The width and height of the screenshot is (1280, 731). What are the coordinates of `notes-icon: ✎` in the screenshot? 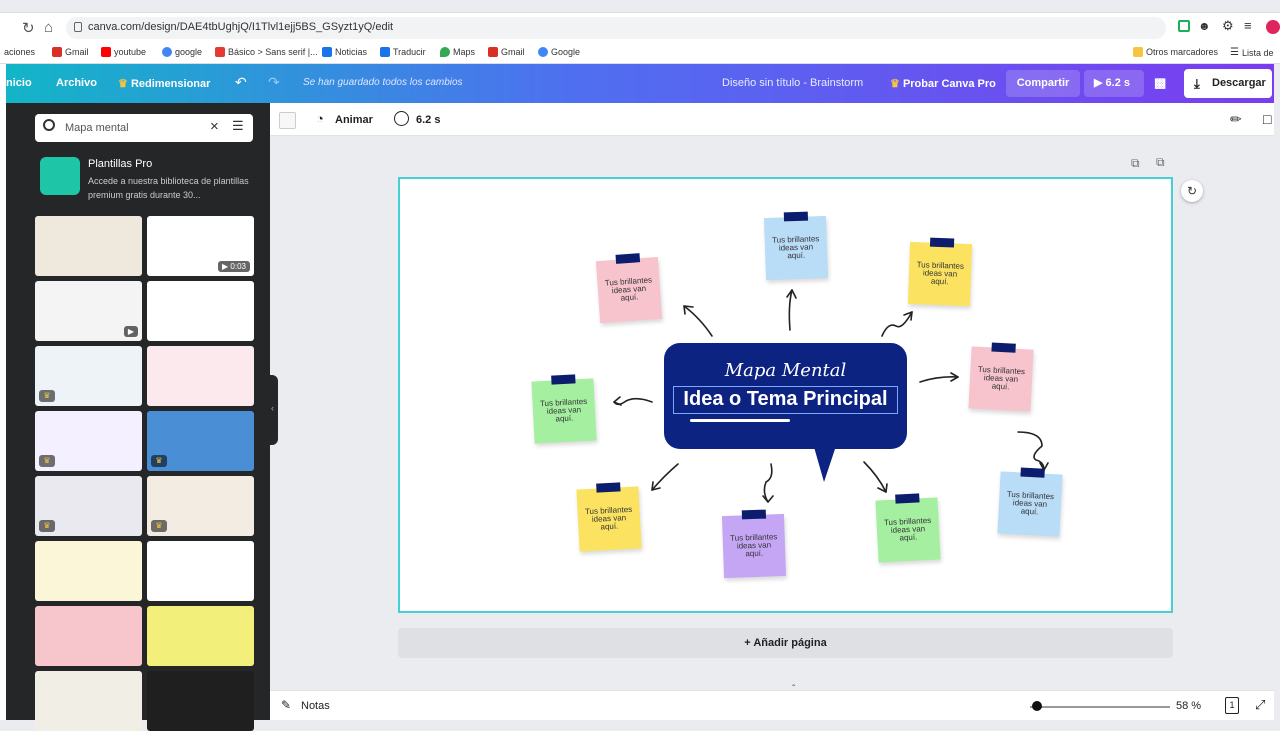 It's located at (286, 705).